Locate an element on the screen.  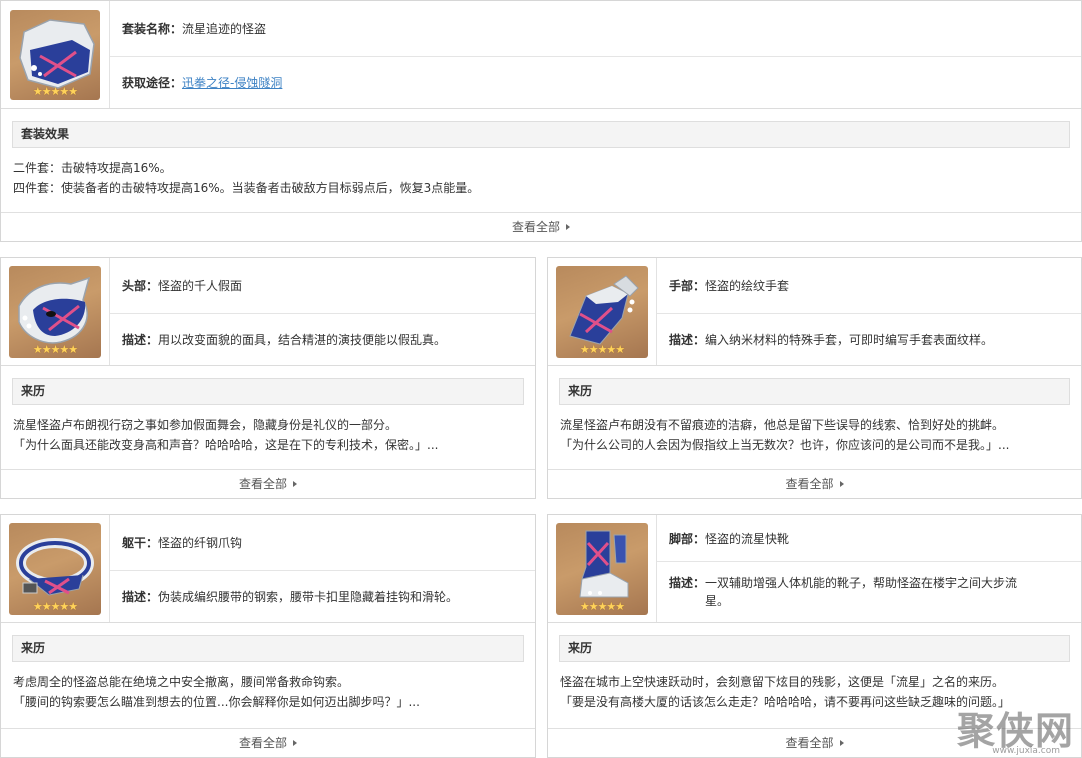
set-info: 套装名称： 流星追迹的怪盗 获取途径： 迅拳之径-侵蚀隧洞 is located at coordinates (595, 54).